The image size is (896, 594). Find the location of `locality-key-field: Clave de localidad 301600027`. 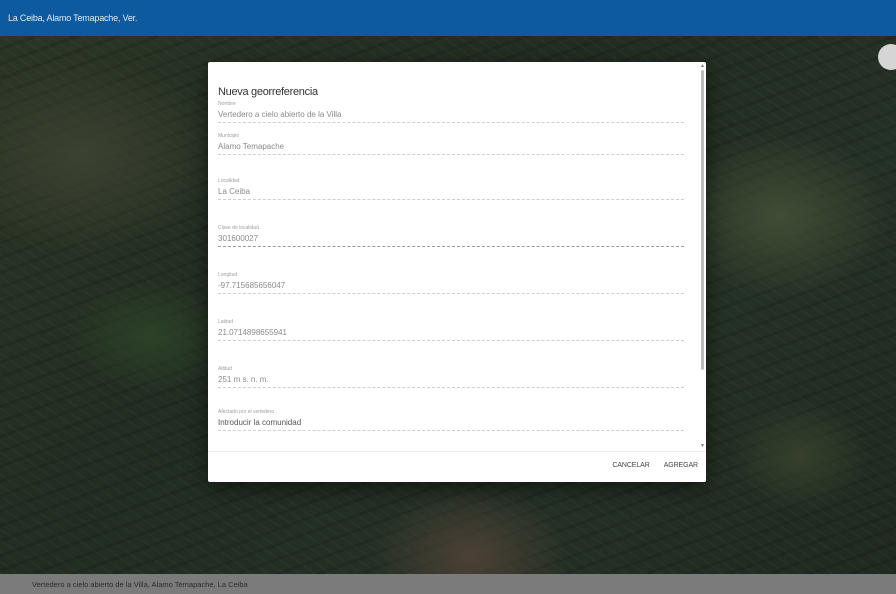

locality-key-field: Clave de localidad 301600027 is located at coordinates (451, 235).